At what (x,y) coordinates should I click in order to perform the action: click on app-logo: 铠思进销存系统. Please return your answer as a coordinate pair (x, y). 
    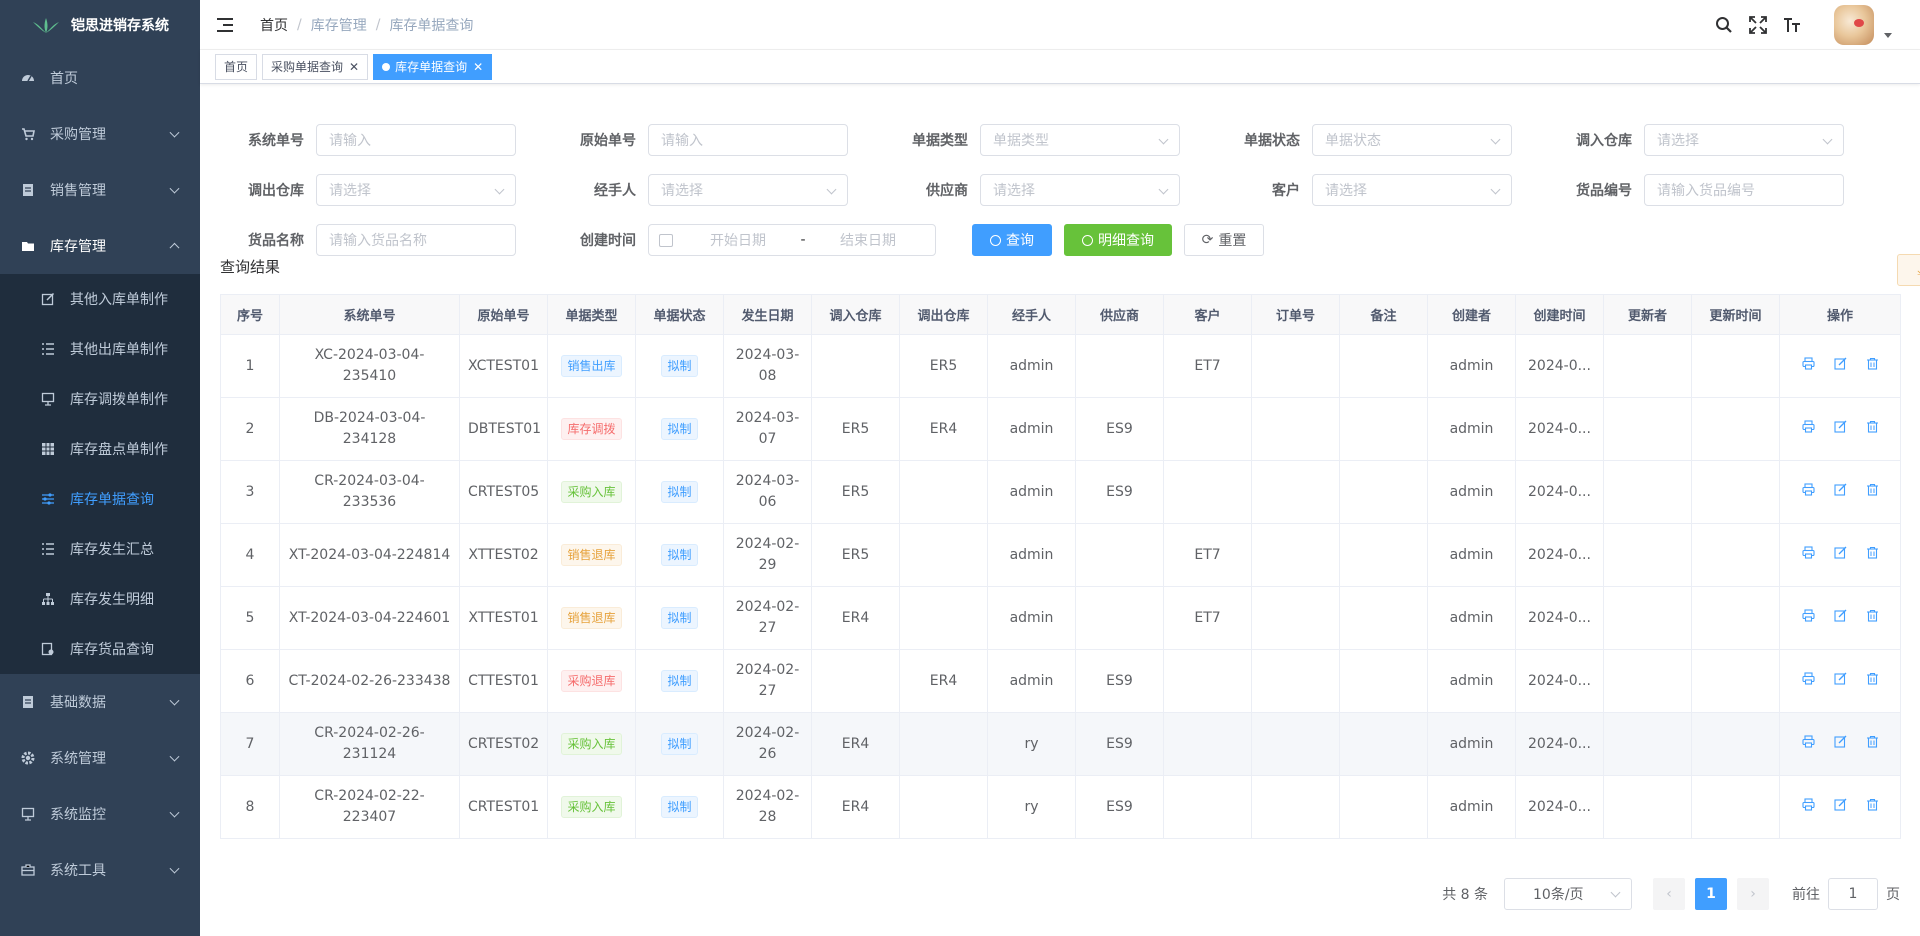
    Looking at the image, I should click on (100, 25).